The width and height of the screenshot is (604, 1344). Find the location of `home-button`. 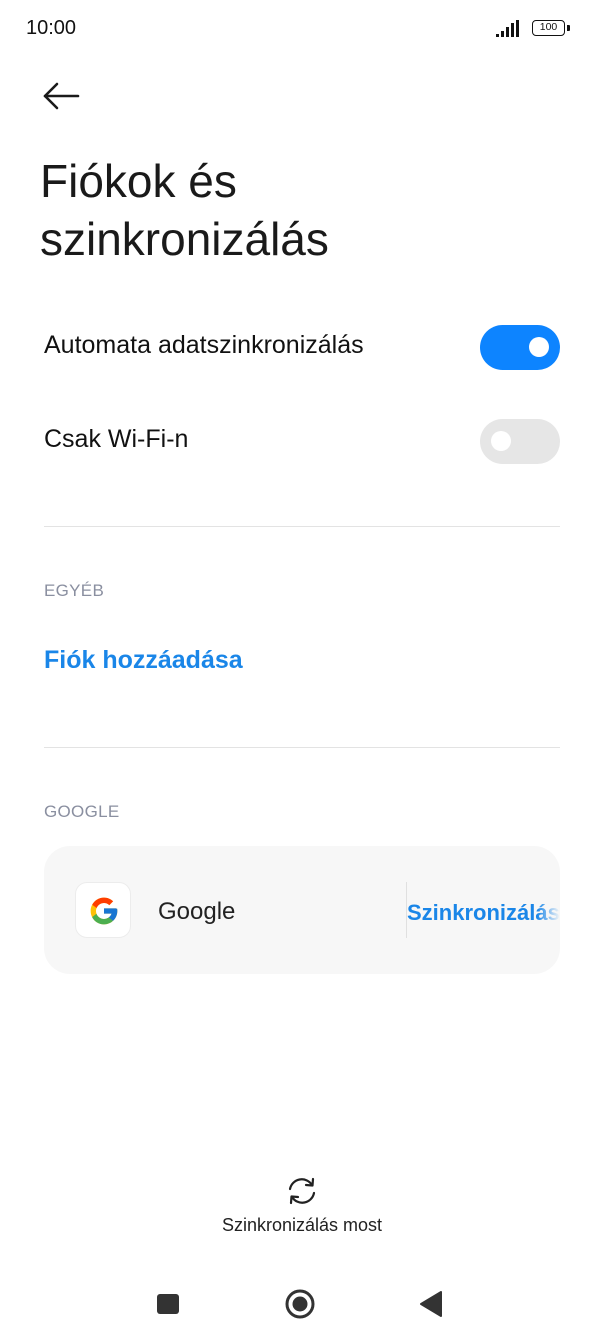

home-button is located at coordinates (300, 1304).